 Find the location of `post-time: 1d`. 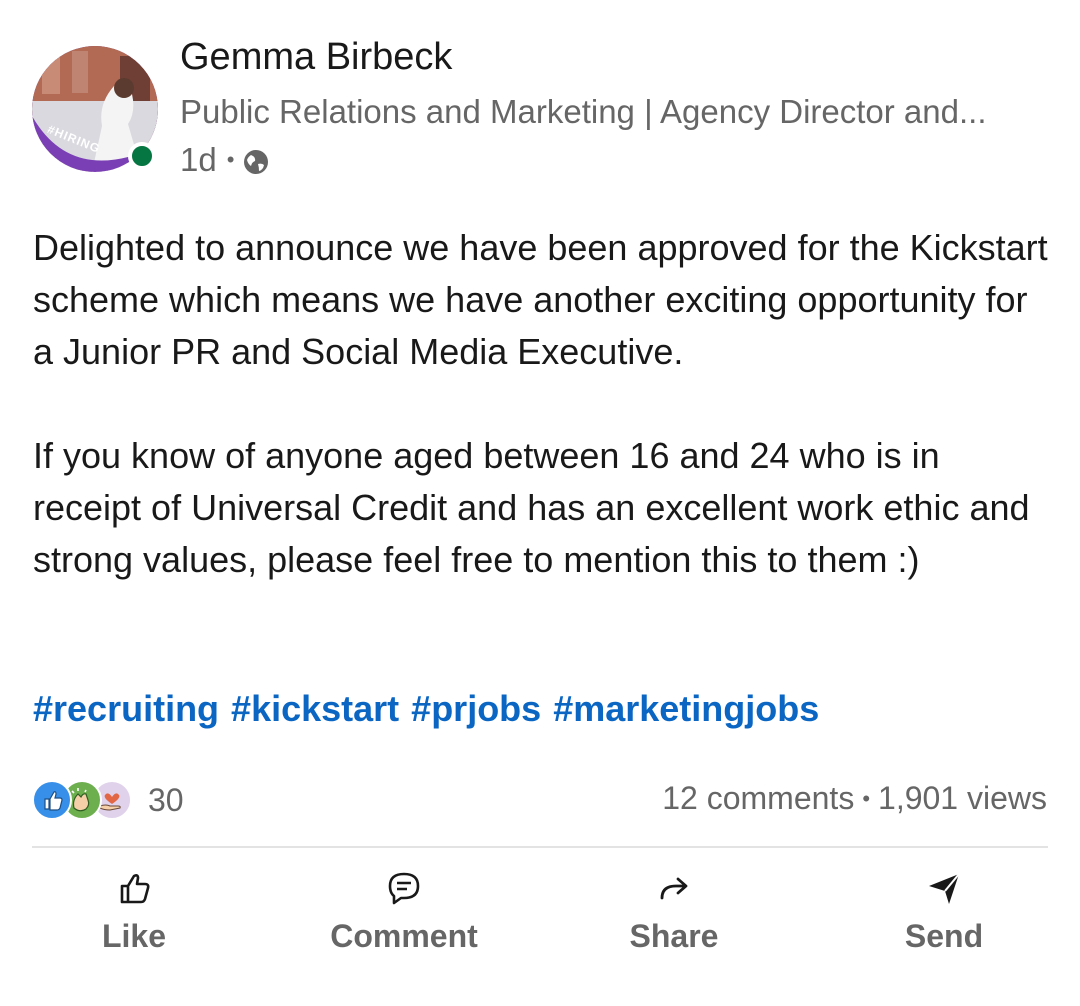

post-time: 1d is located at coordinates (198, 159).